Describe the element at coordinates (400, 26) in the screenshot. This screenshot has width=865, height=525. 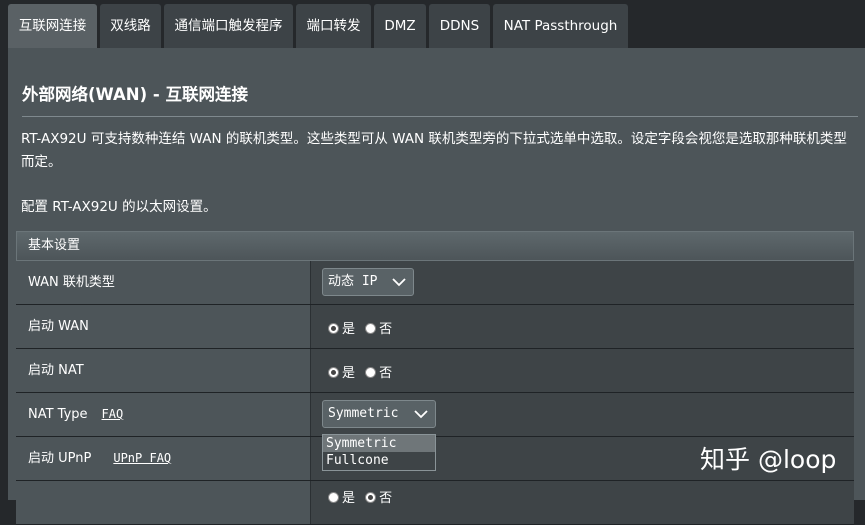
I see `tab-dmz: DMZ` at that location.